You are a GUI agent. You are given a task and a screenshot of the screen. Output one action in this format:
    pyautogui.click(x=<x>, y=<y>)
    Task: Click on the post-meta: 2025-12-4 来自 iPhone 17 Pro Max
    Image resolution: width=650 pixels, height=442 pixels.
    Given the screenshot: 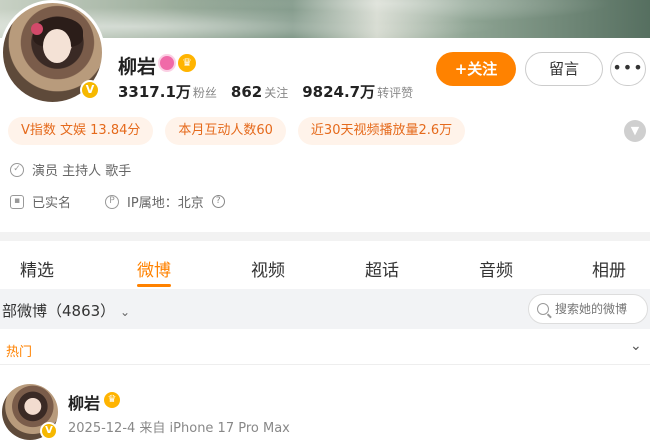 What is the action you would take?
    pyautogui.click(x=179, y=428)
    